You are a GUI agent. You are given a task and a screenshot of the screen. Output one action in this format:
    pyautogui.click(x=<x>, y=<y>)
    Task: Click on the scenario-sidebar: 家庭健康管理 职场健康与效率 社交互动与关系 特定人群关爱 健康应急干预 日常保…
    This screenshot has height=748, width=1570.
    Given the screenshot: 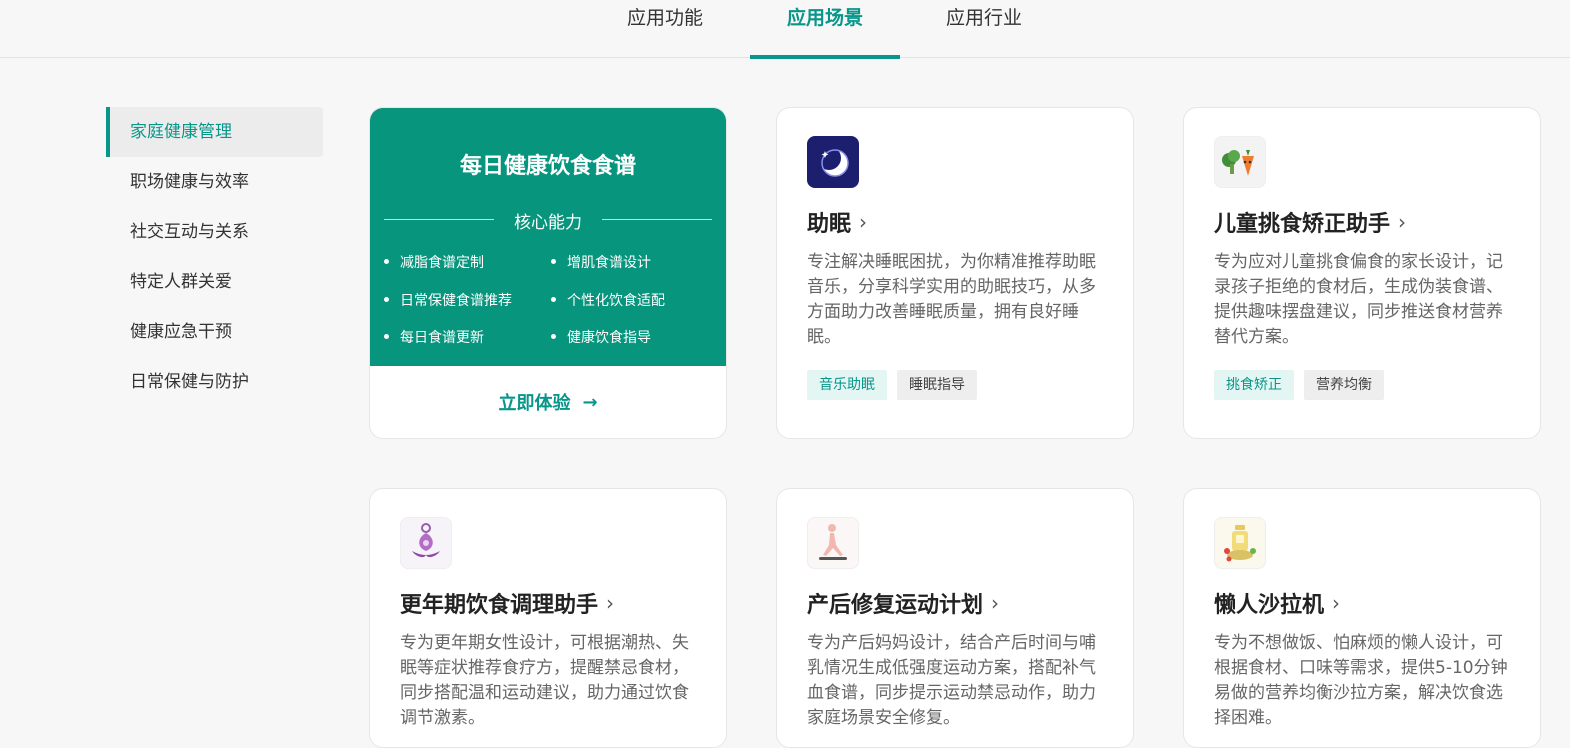 What is the action you would take?
    pyautogui.click(x=214, y=257)
    